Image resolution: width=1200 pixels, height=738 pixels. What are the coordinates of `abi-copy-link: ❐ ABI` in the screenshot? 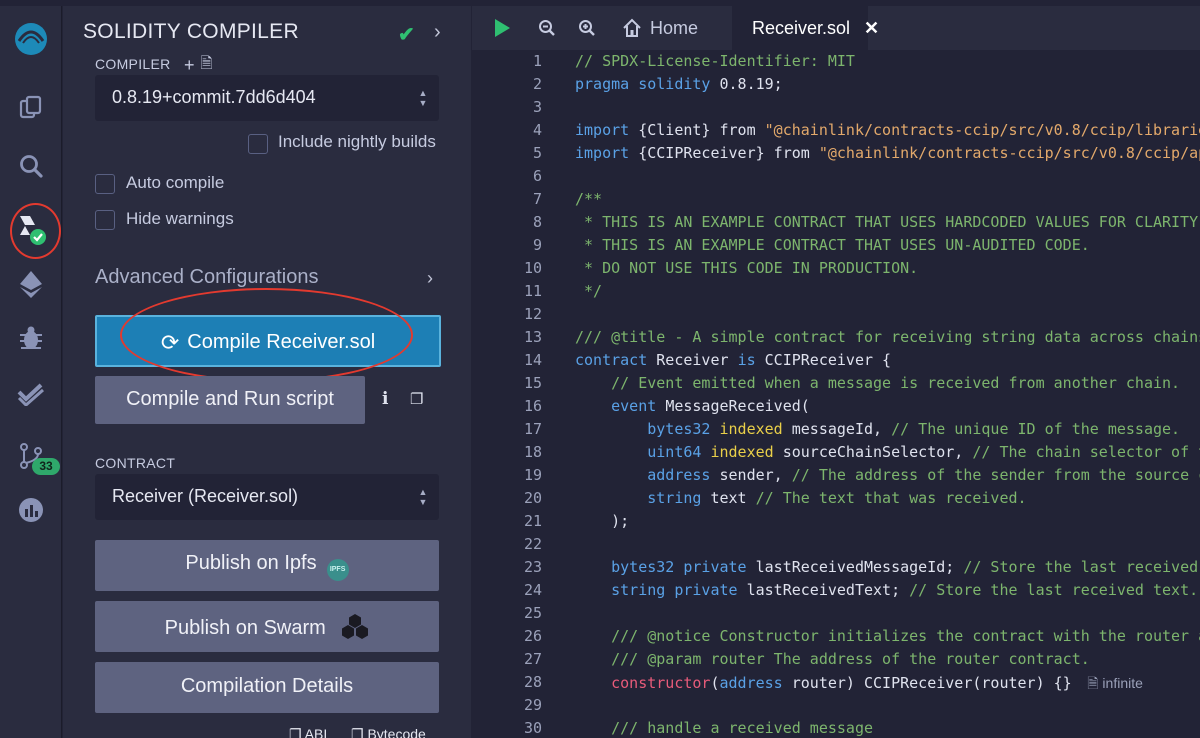 It's located at (308, 732).